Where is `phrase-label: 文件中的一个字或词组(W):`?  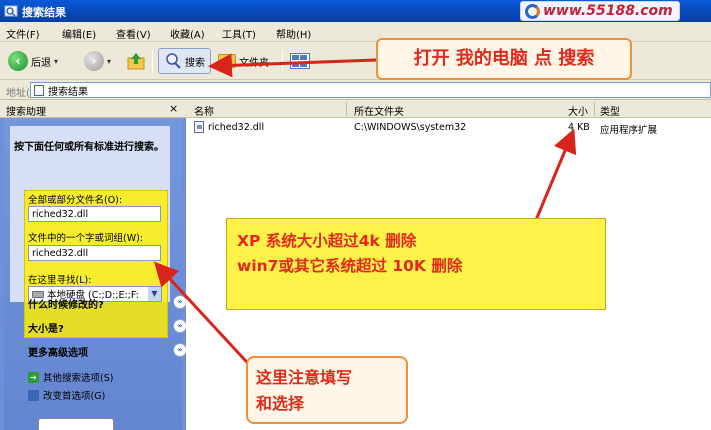 phrase-label: 文件中的一个字或词组(W): is located at coordinates (86, 238).